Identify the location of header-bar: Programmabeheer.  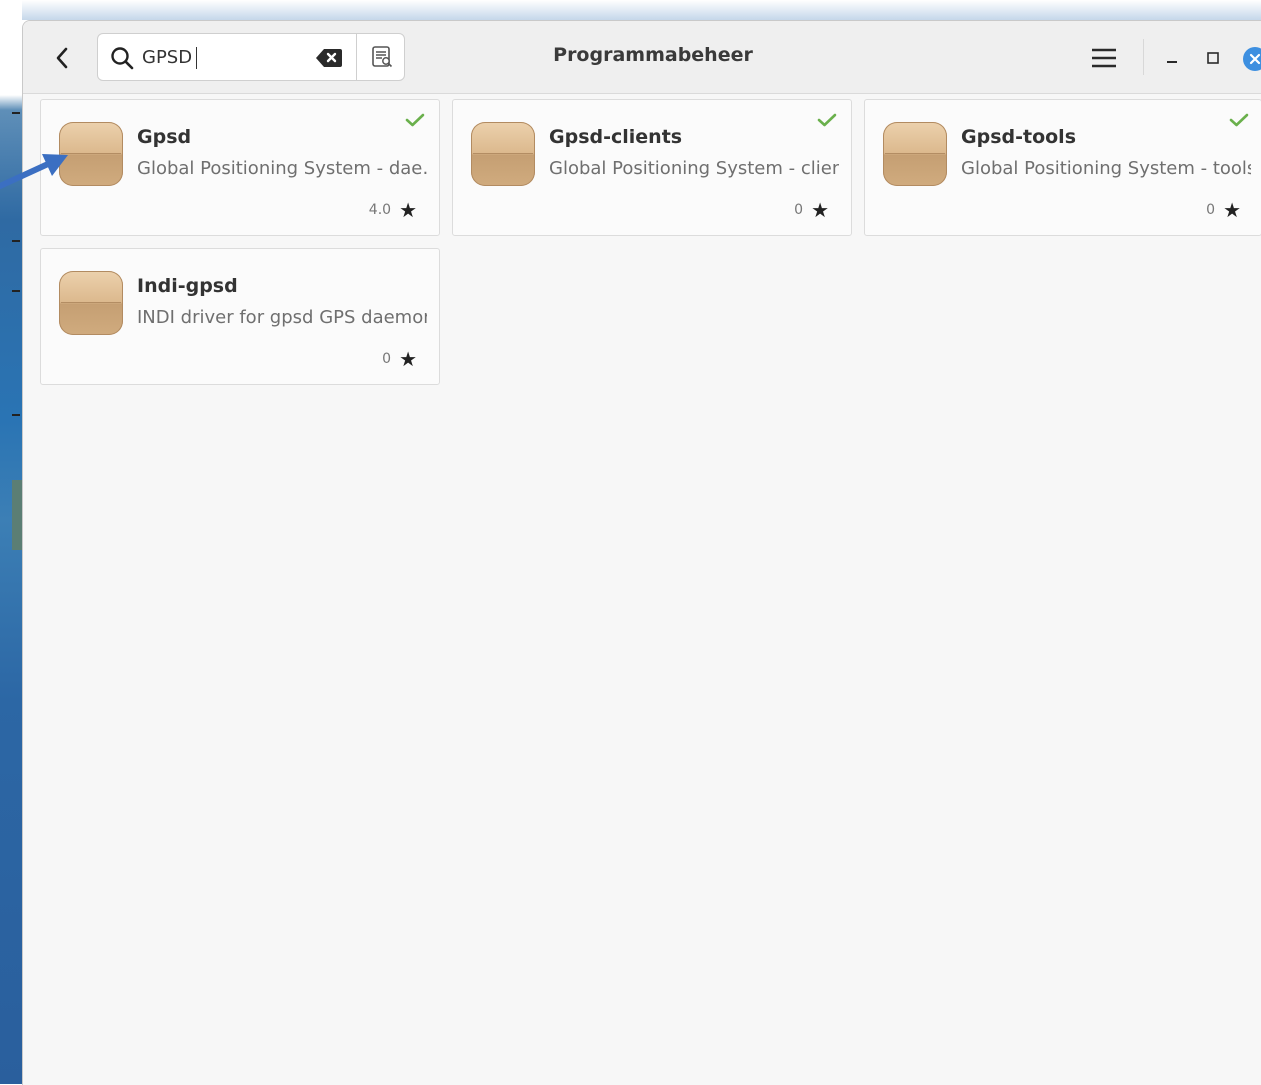
(642, 57).